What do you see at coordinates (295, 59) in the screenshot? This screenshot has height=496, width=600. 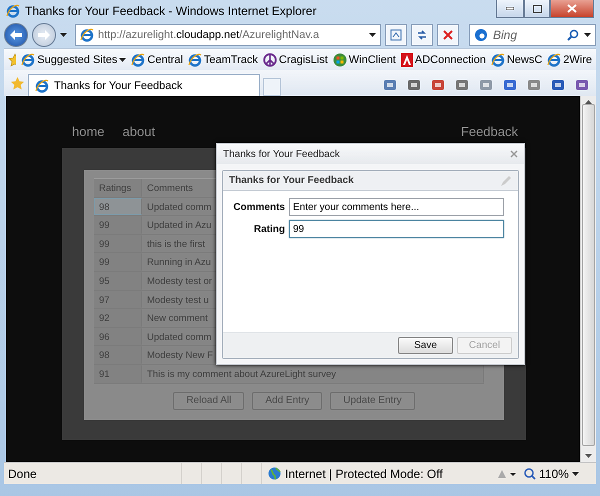 I see `favorite-link: CragisList` at bounding box center [295, 59].